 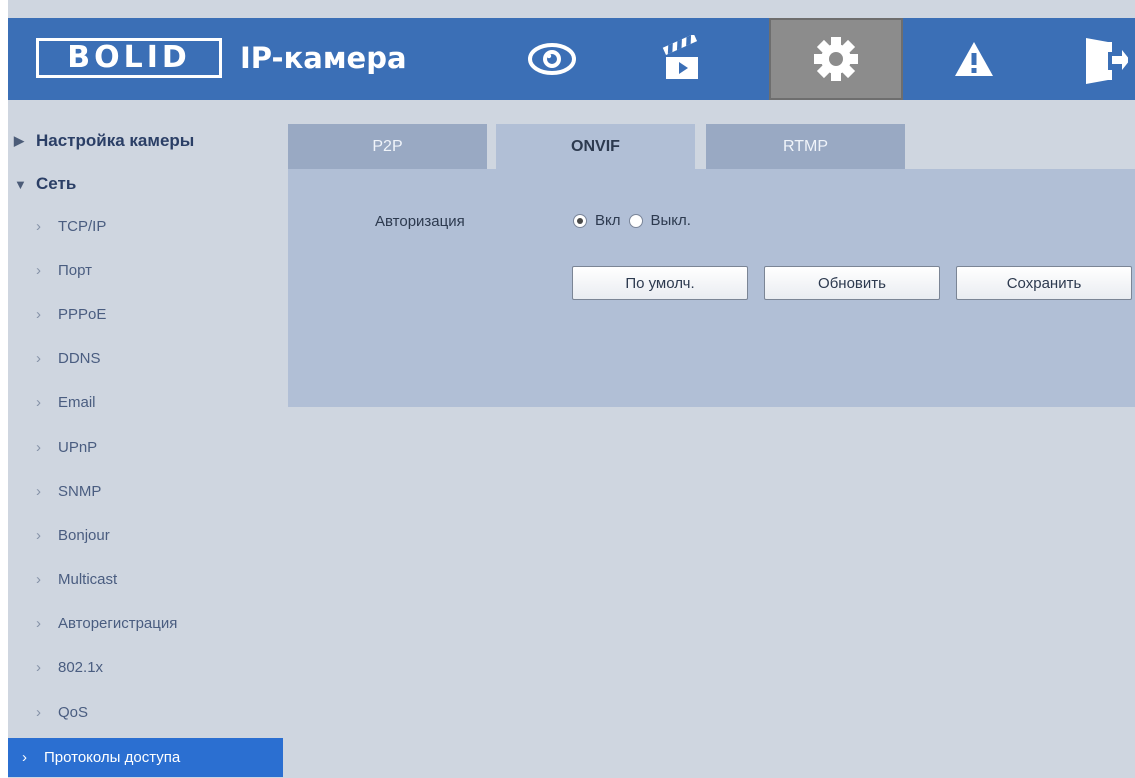 What do you see at coordinates (112, 758) in the screenshot?
I see `sidebar-item-label: Протоколы доступа` at bounding box center [112, 758].